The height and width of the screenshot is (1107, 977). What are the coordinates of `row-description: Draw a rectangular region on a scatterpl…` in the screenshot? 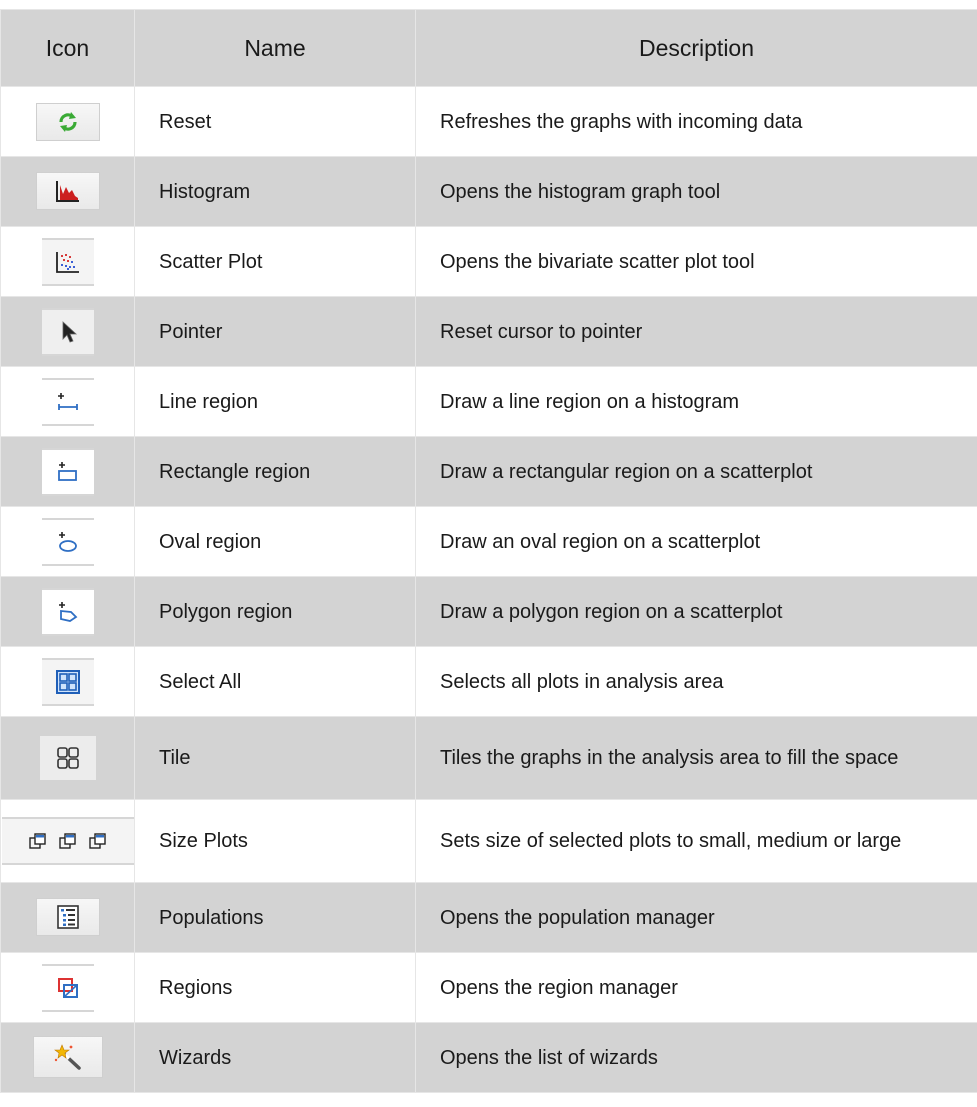 It's located at (696, 471).